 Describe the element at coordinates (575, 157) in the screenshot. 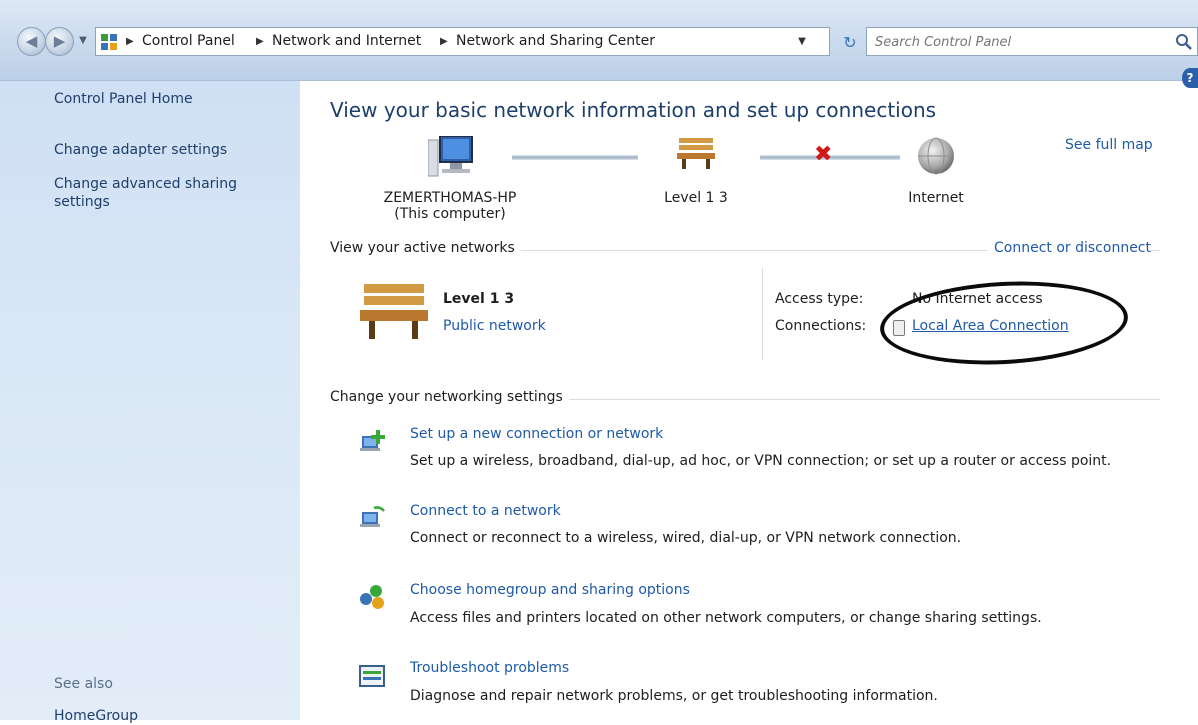

I see `connection-line` at that location.